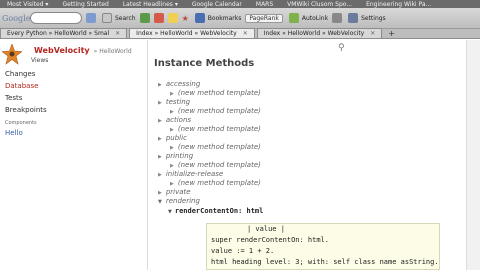 Image resolution: width=480 pixels, height=270 pixels. Describe the element at coordinates (119, 18) in the screenshot. I see `search-button: Search` at that location.